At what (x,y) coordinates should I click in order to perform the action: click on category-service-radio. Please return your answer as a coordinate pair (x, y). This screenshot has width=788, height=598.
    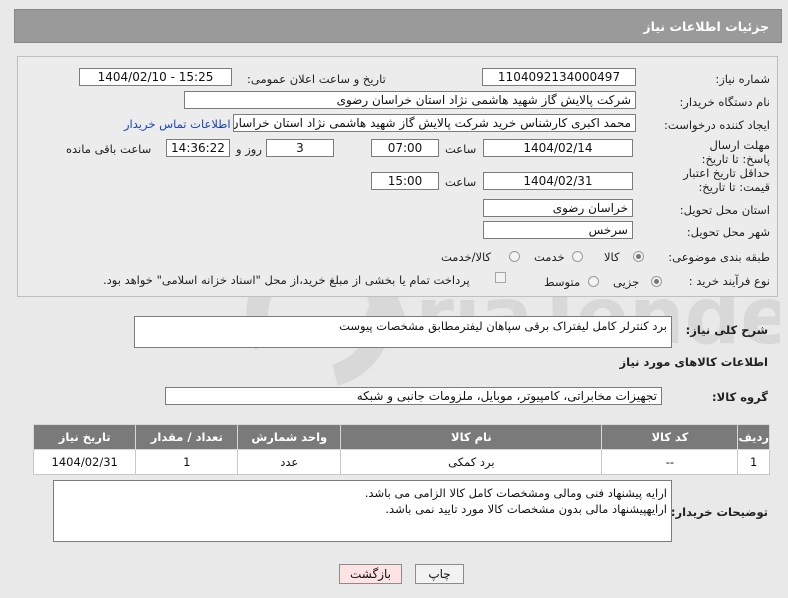
    Looking at the image, I should click on (577, 256).